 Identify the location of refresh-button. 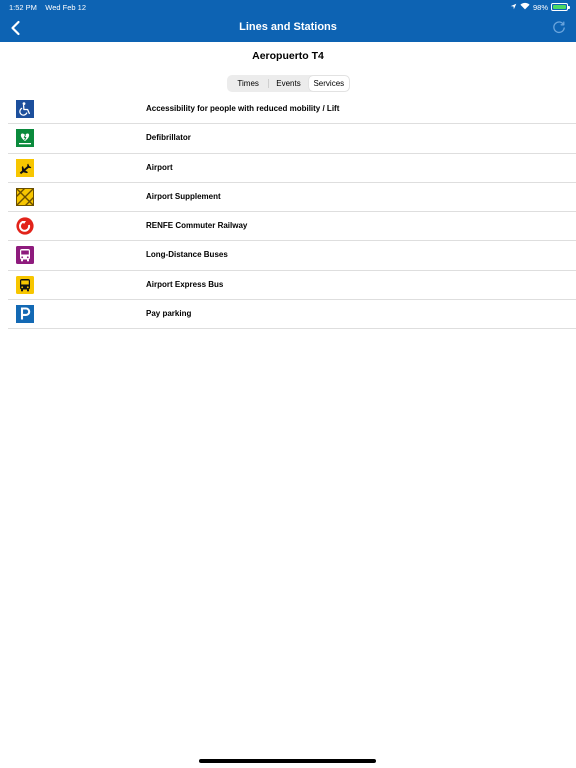
(559, 27).